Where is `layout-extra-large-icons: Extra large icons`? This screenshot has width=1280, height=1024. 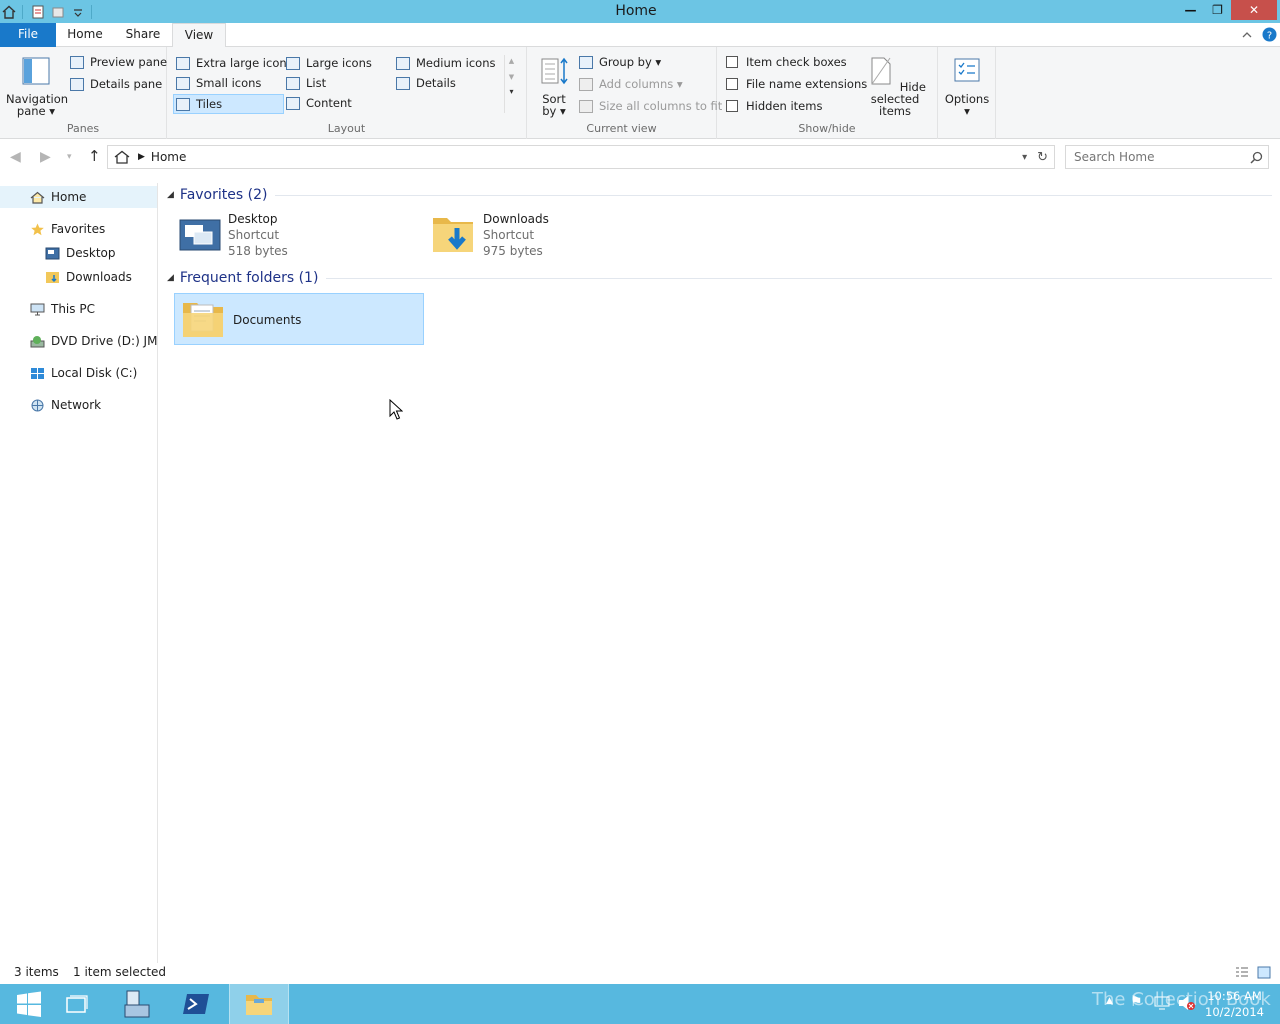
layout-extra-large-icons: Extra large icons is located at coordinates (234, 63).